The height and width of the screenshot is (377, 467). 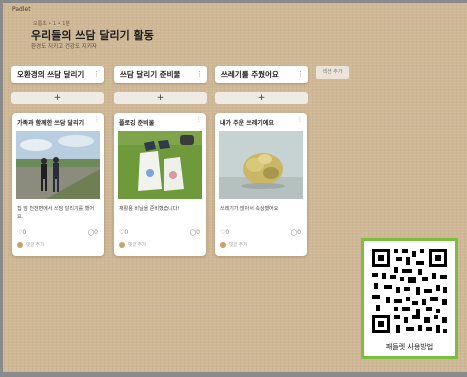 I want to click on column-title: 쓰레기를 주웠어요, so click(x=250, y=74).